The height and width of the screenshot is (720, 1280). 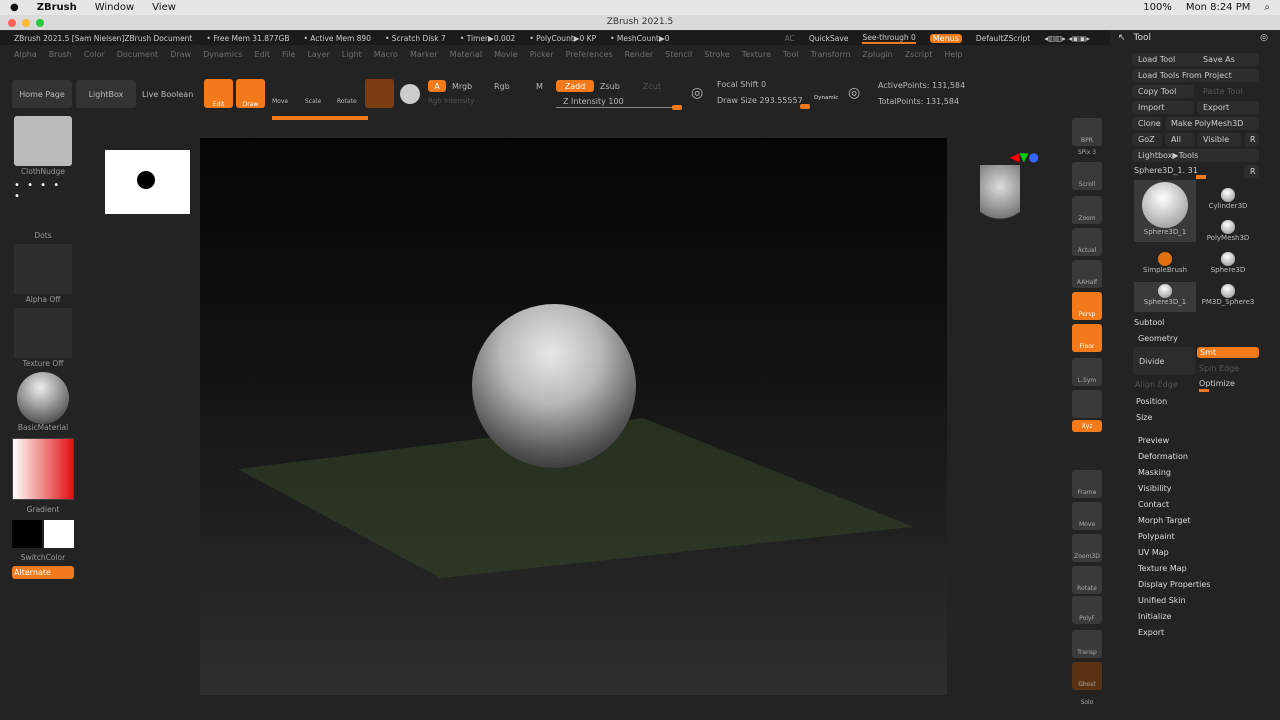 What do you see at coordinates (1219, 368) in the screenshot?
I see `spin-edge-button: Spin Edge` at bounding box center [1219, 368].